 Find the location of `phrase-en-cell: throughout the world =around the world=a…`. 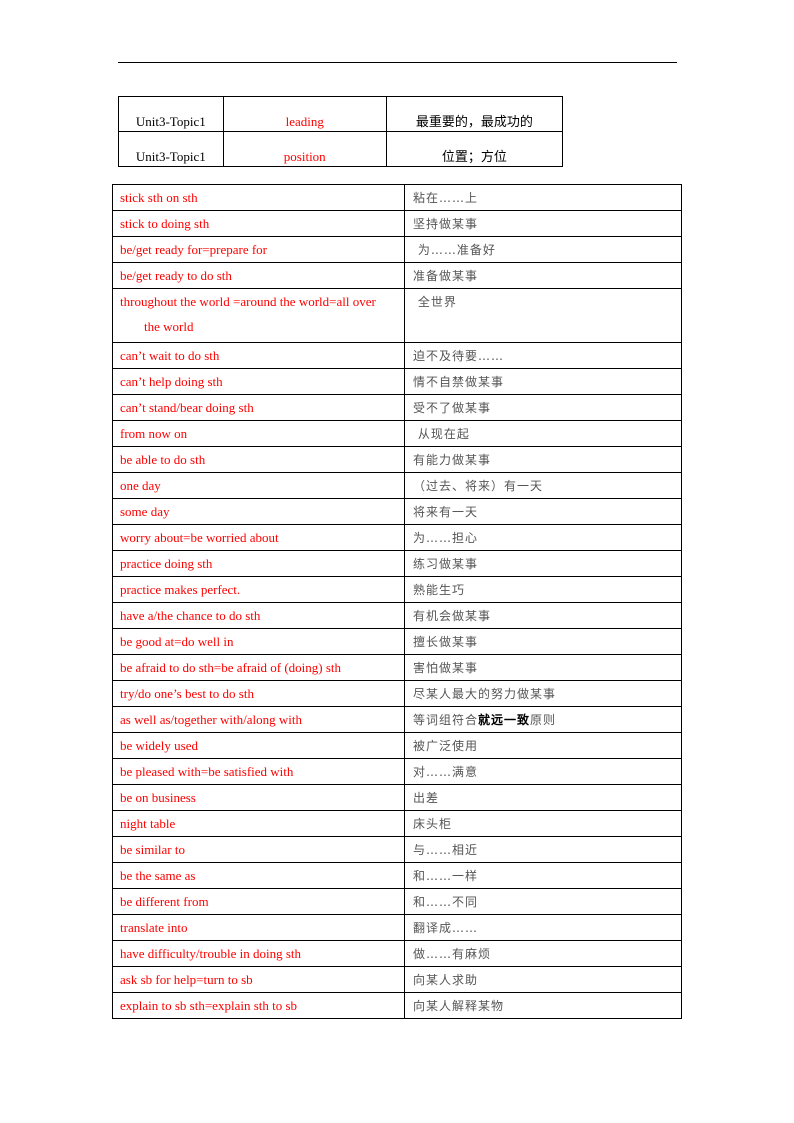

phrase-en-cell: throughout the world =around the world=a… is located at coordinates (258, 315).